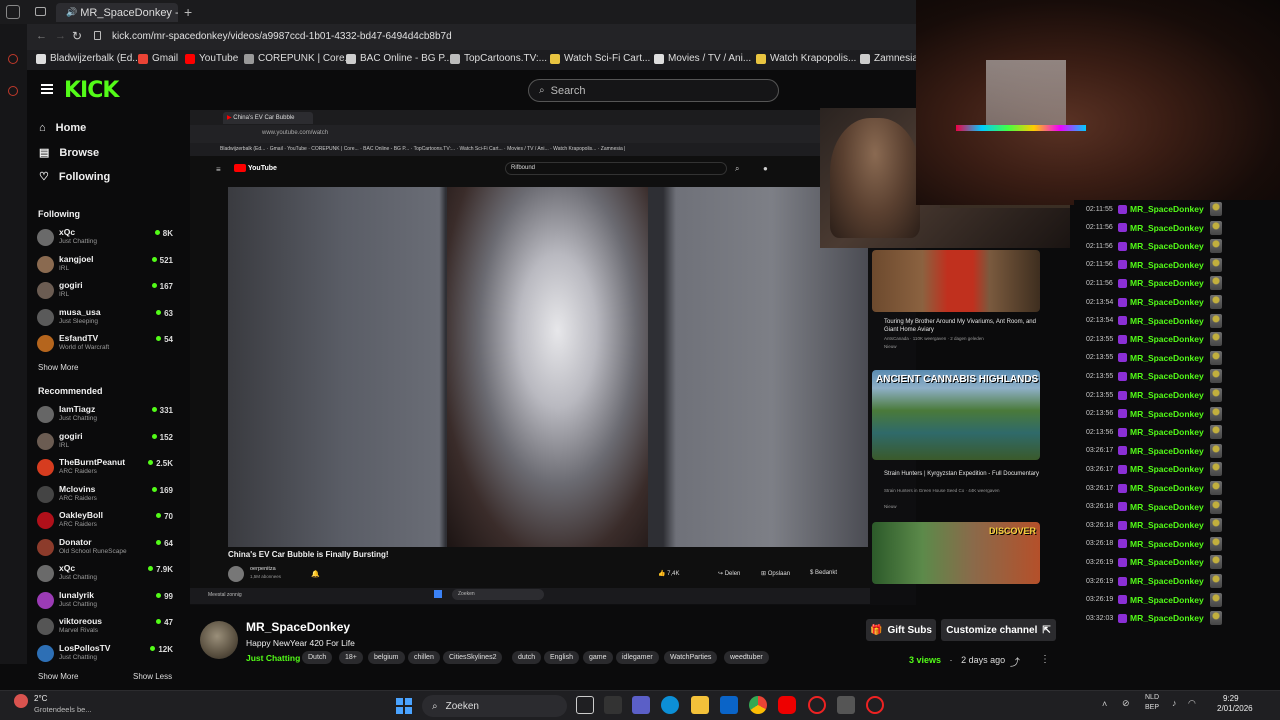 This screenshot has height=720, width=1280. Describe the element at coordinates (1174, 703) in the screenshot. I see `volume-icon: ♪` at that location.